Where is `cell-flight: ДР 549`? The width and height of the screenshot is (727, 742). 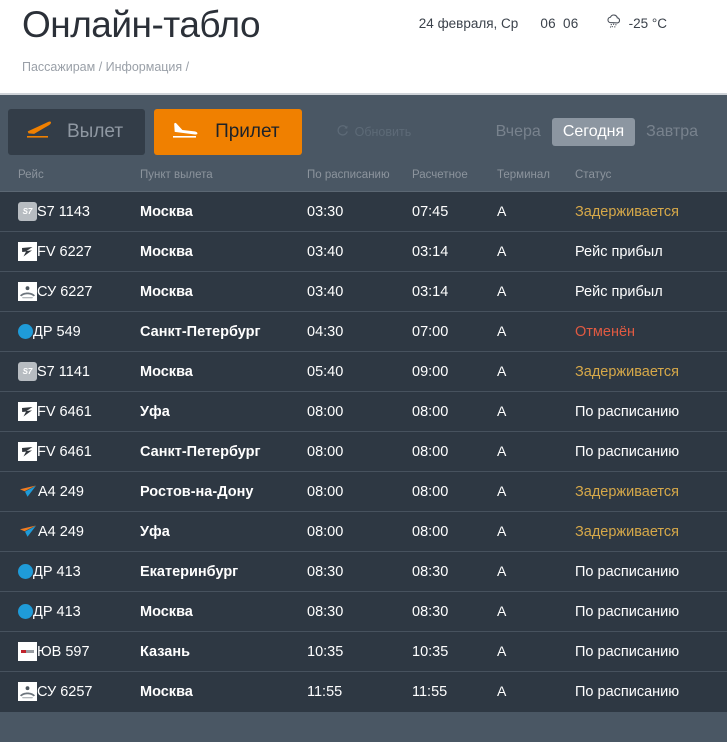
cell-flight: ДР 549 is located at coordinates (70, 332).